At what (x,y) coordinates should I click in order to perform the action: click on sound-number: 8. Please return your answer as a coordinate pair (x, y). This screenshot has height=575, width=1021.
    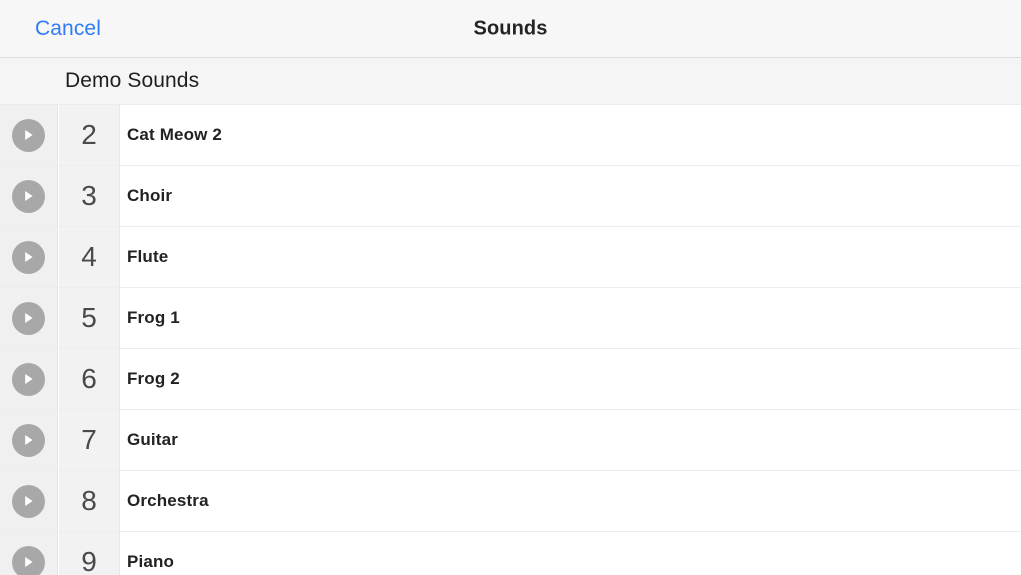
    Looking at the image, I should click on (89, 501).